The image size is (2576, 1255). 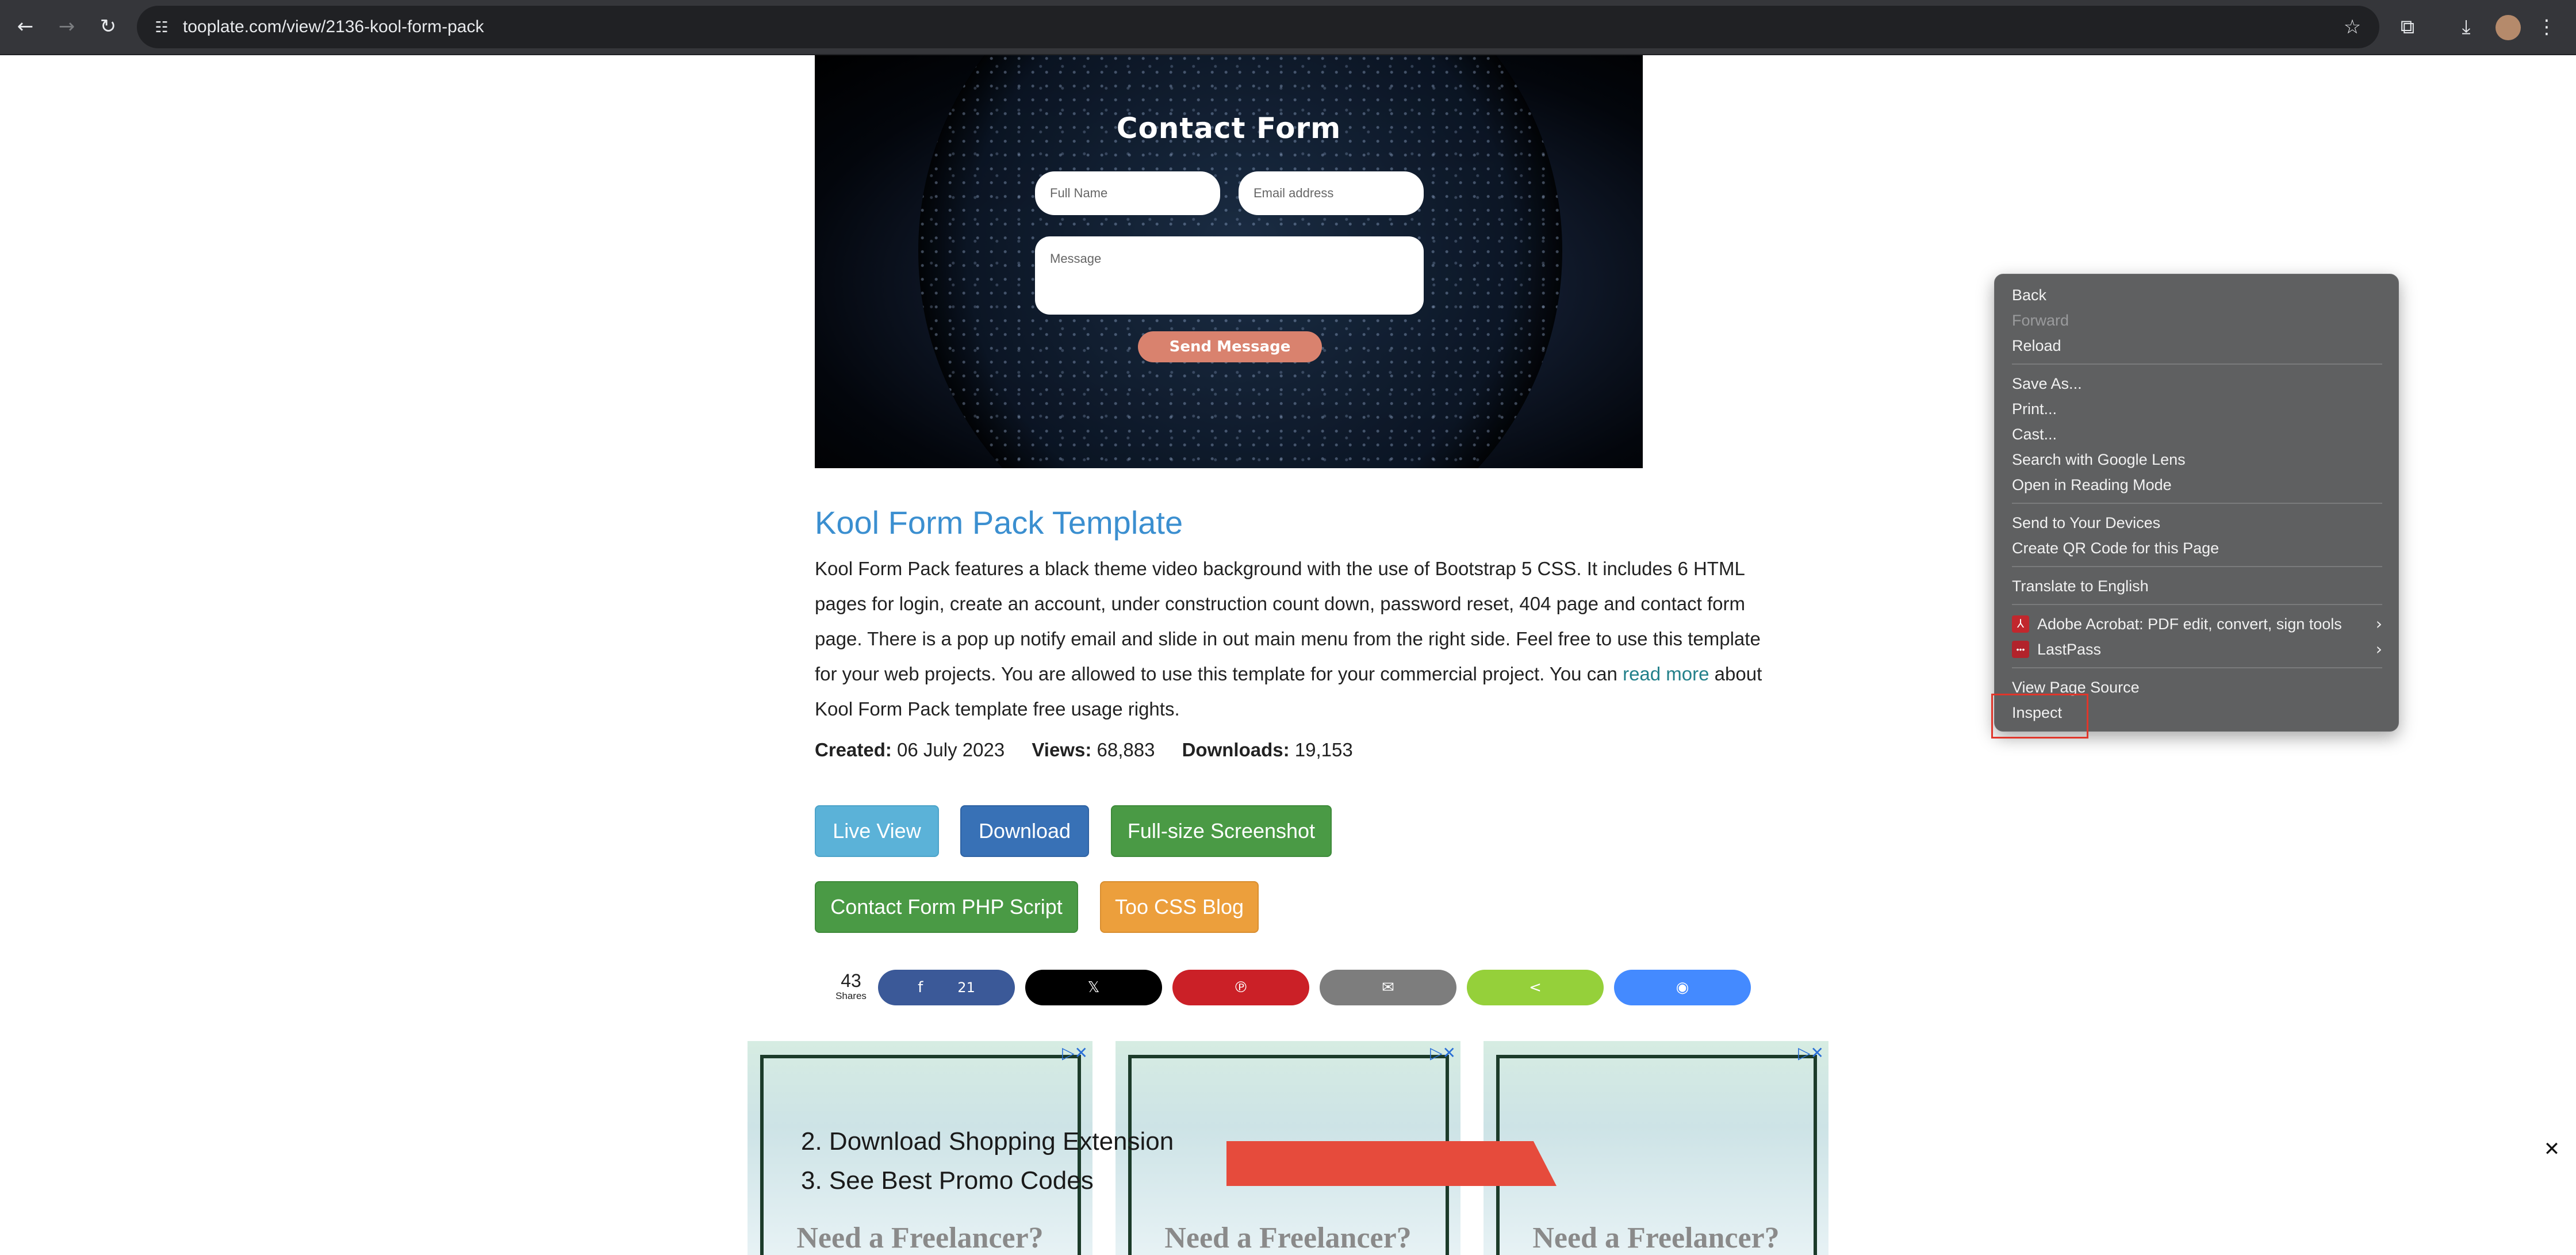 I want to click on x-share-button: 𝕏, so click(x=1093, y=988).